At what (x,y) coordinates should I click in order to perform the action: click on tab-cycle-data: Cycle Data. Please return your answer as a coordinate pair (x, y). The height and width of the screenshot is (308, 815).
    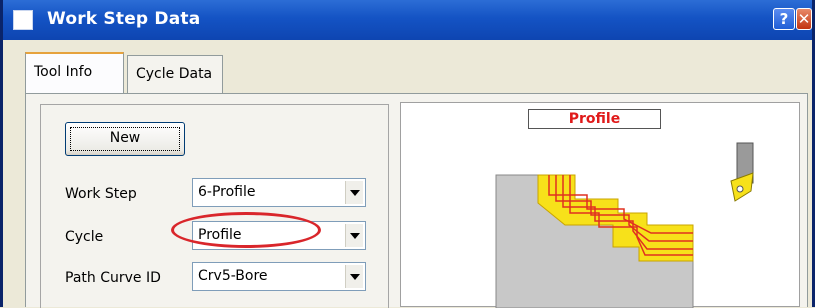
    Looking at the image, I should click on (175, 74).